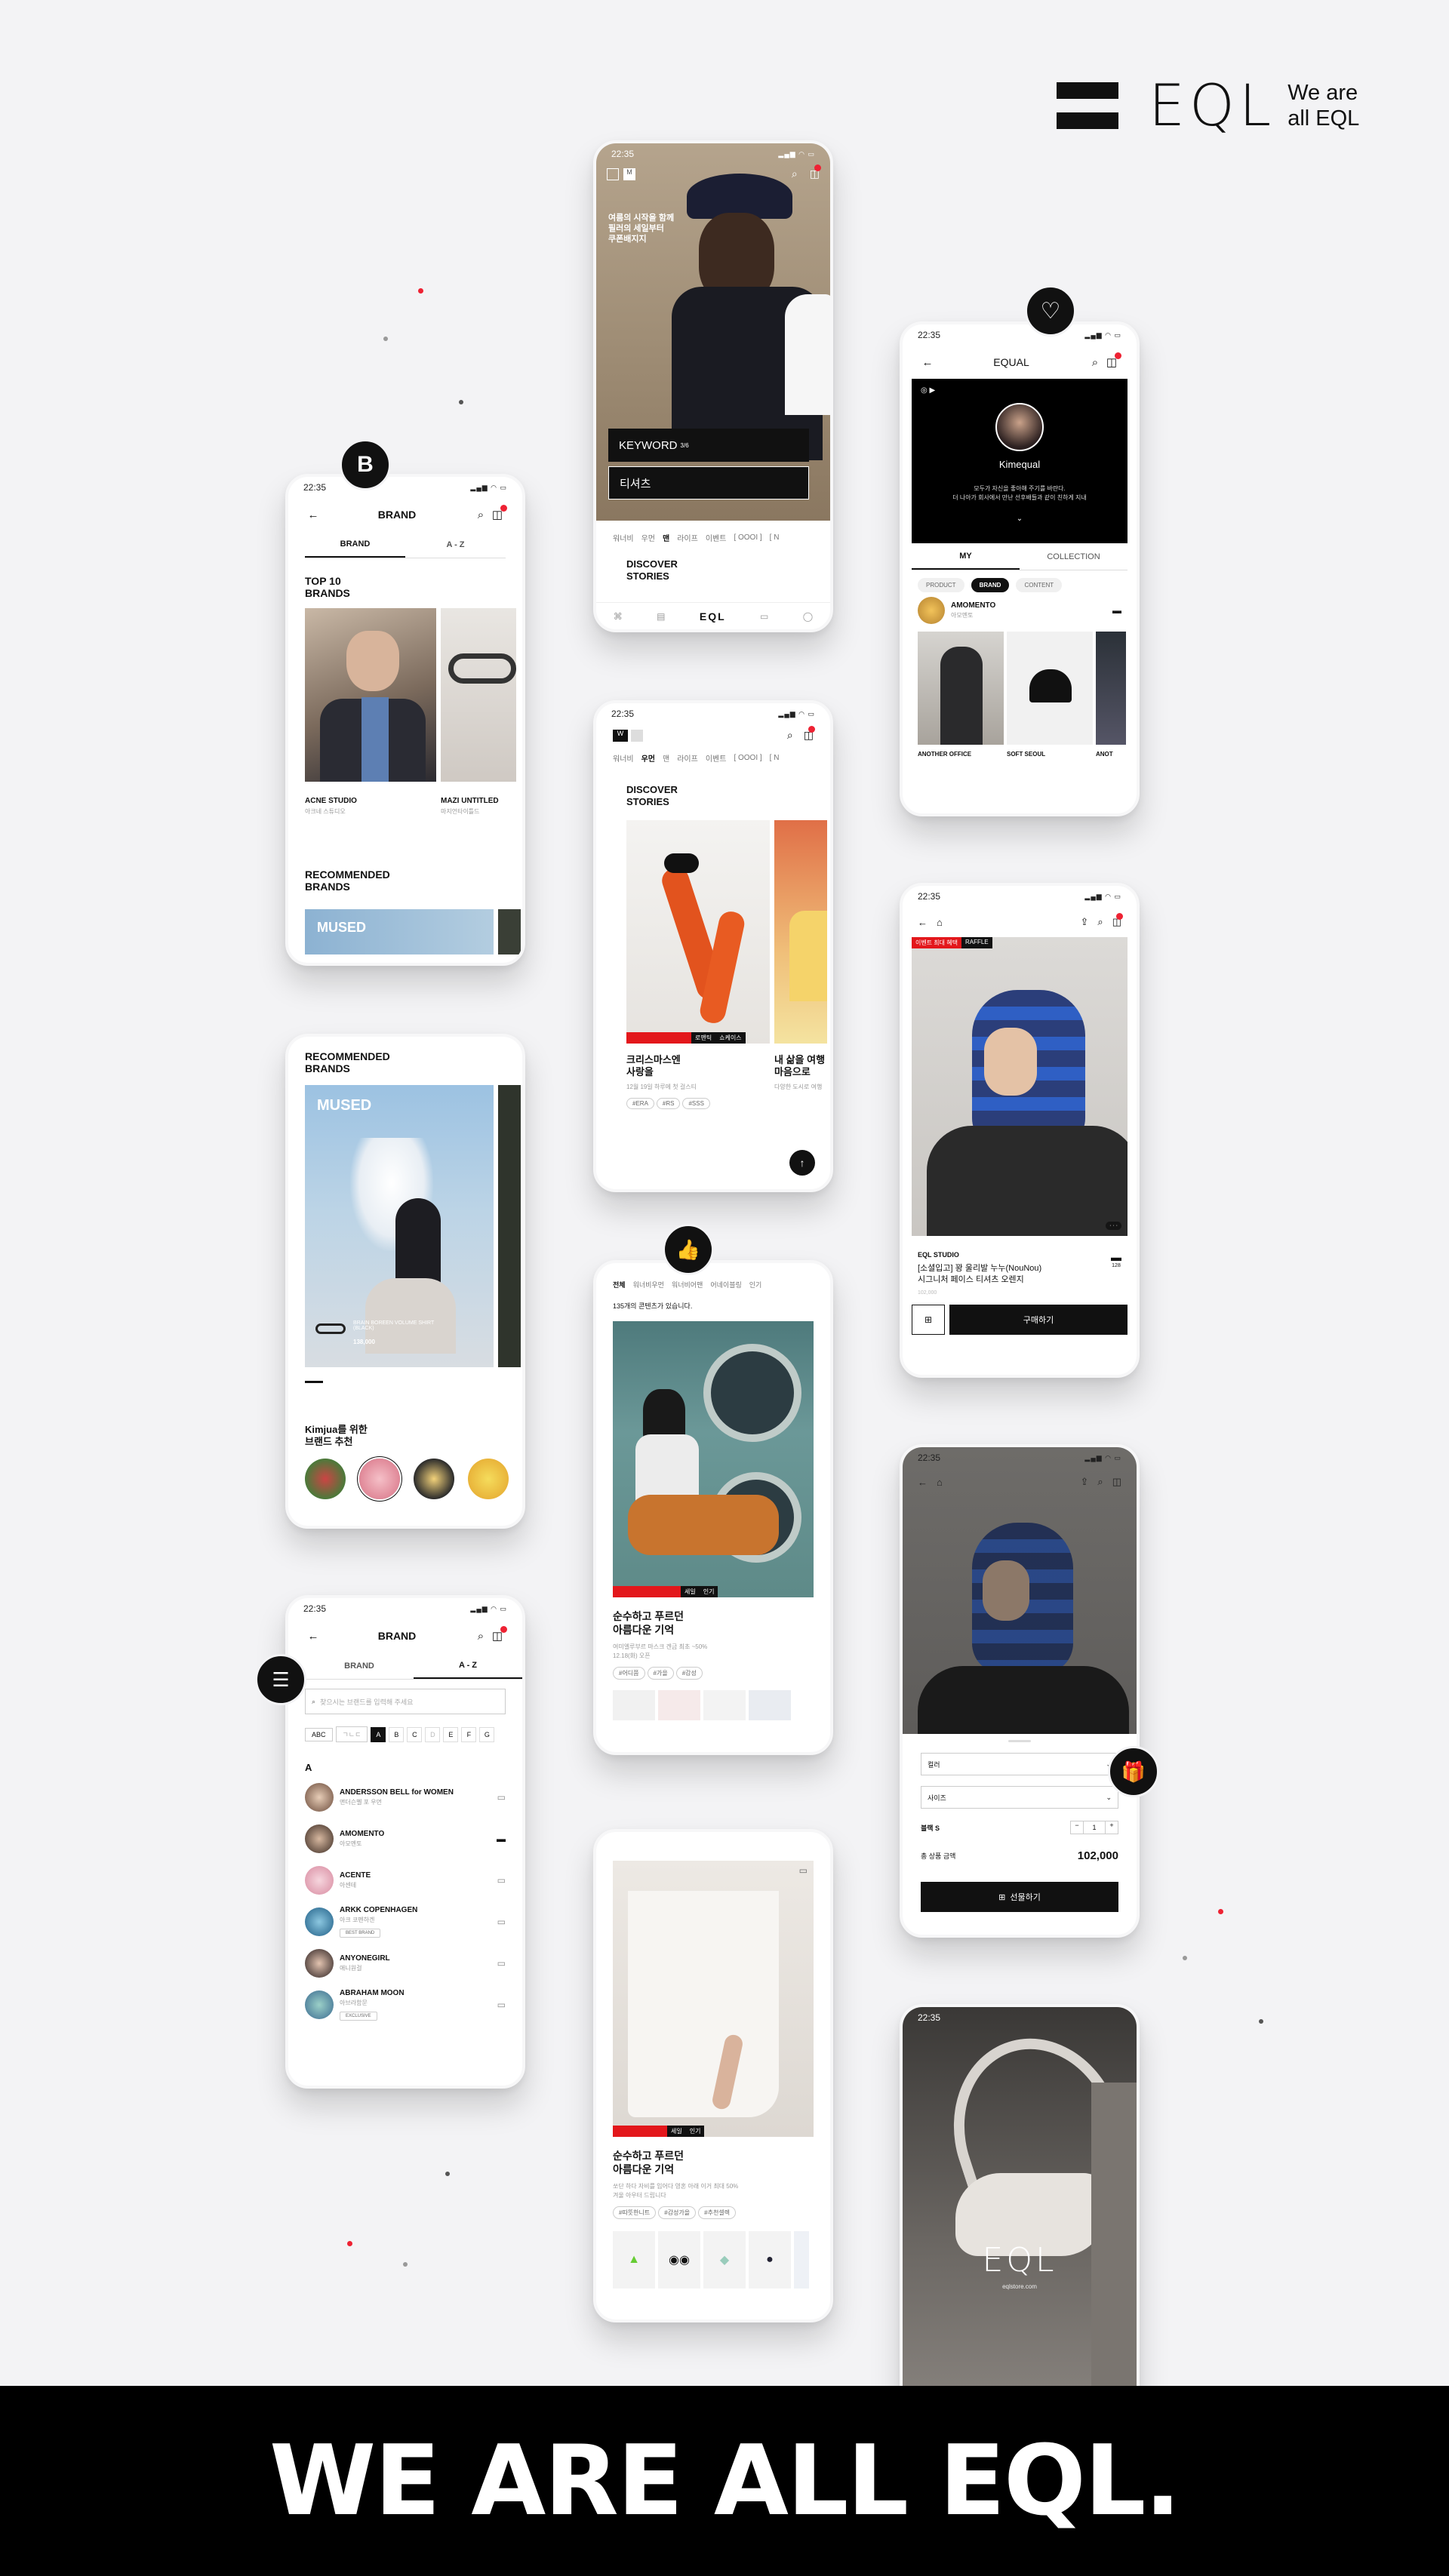 This screenshot has height=2576, width=1449. I want to click on category-tab: 어네이블링, so click(725, 1285).